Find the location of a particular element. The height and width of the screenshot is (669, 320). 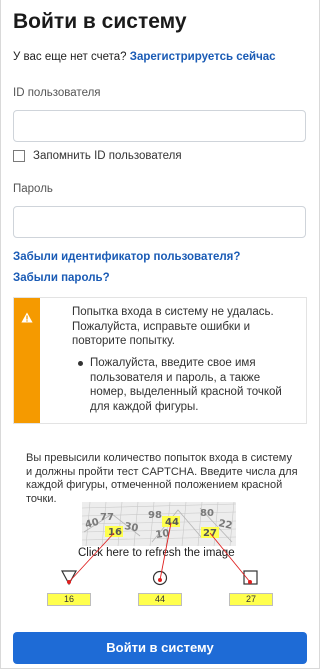

captcha-number: 80 is located at coordinates (207, 513).